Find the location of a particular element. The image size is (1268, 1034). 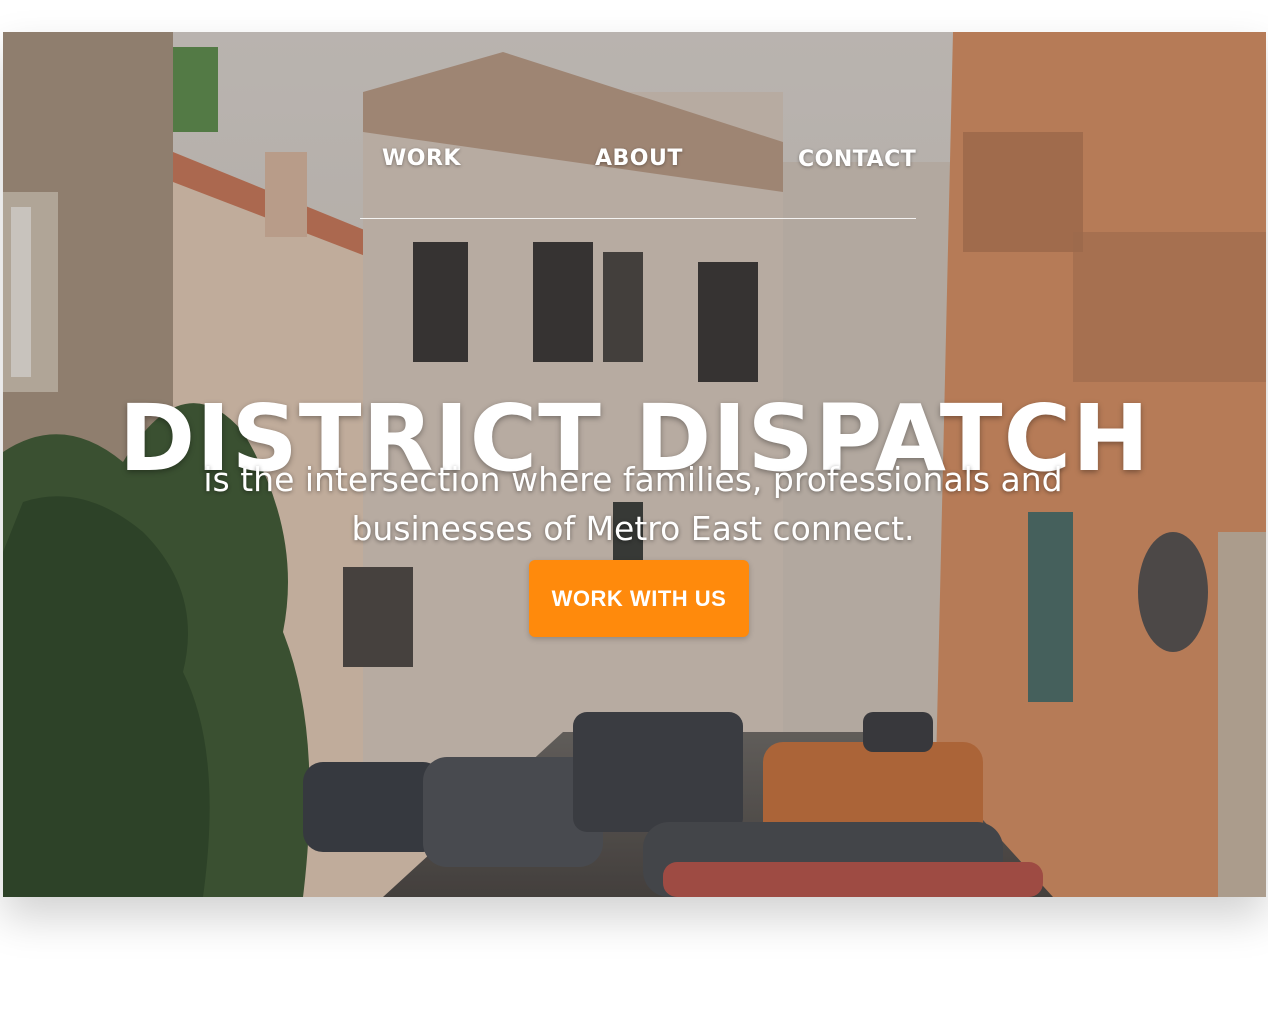

main-nav: WORK ABOUT CONTACT is located at coordinates (638, 179).